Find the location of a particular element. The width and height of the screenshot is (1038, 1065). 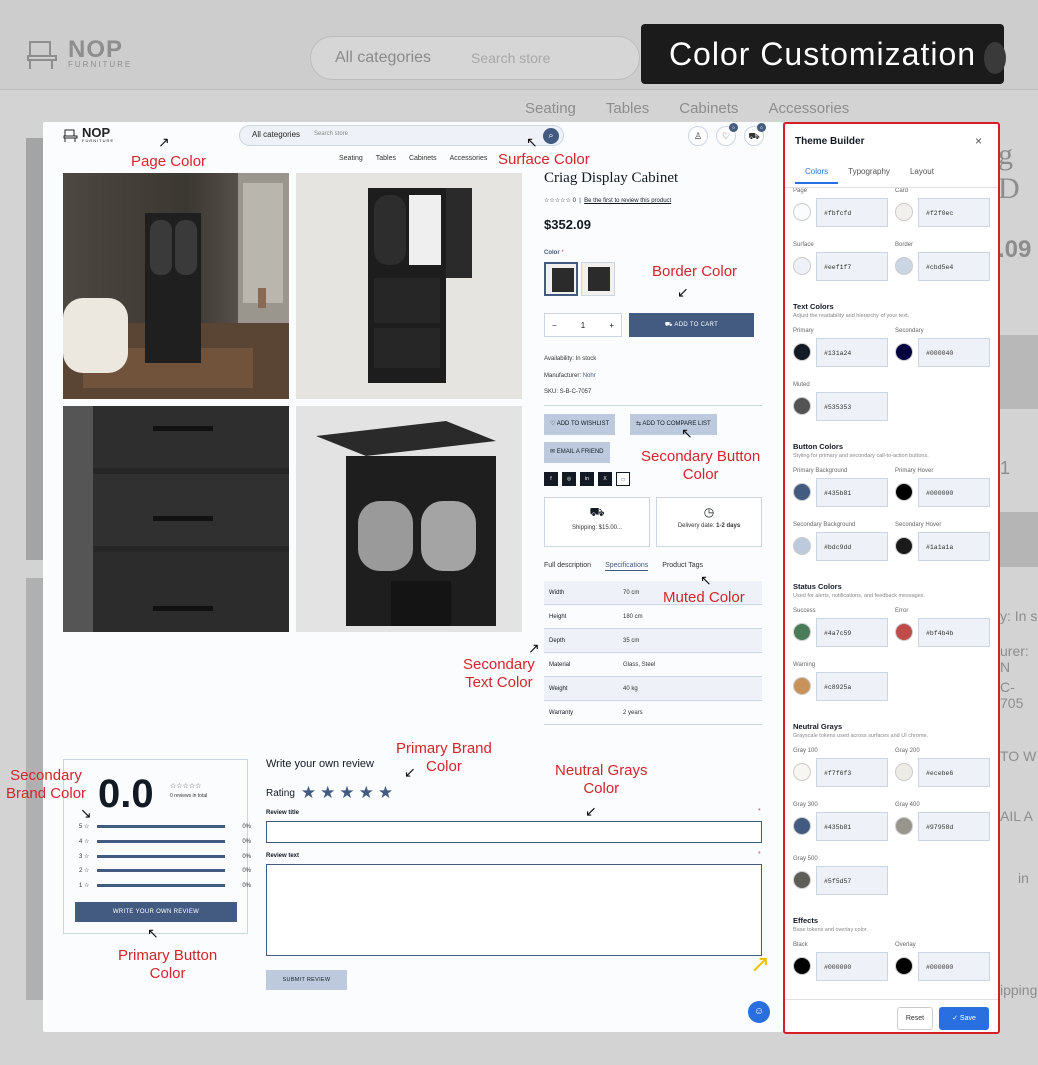

x-icon: X is located at coordinates (605, 479).